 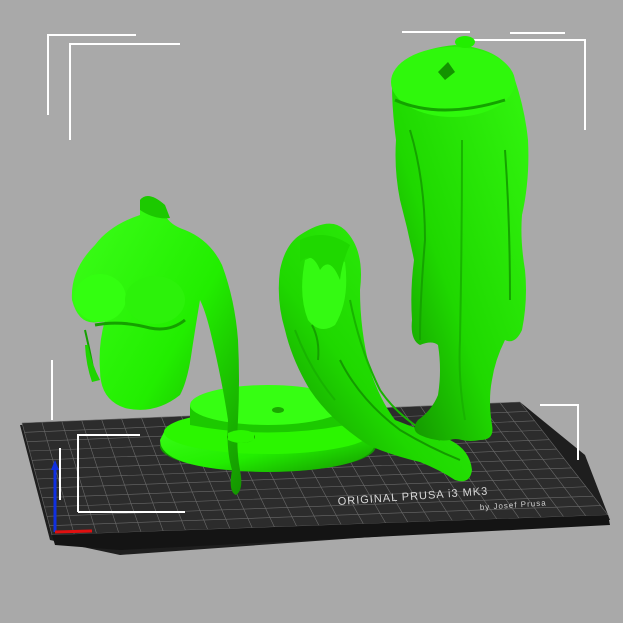 I want to click on object-legs, so click(x=460, y=238).